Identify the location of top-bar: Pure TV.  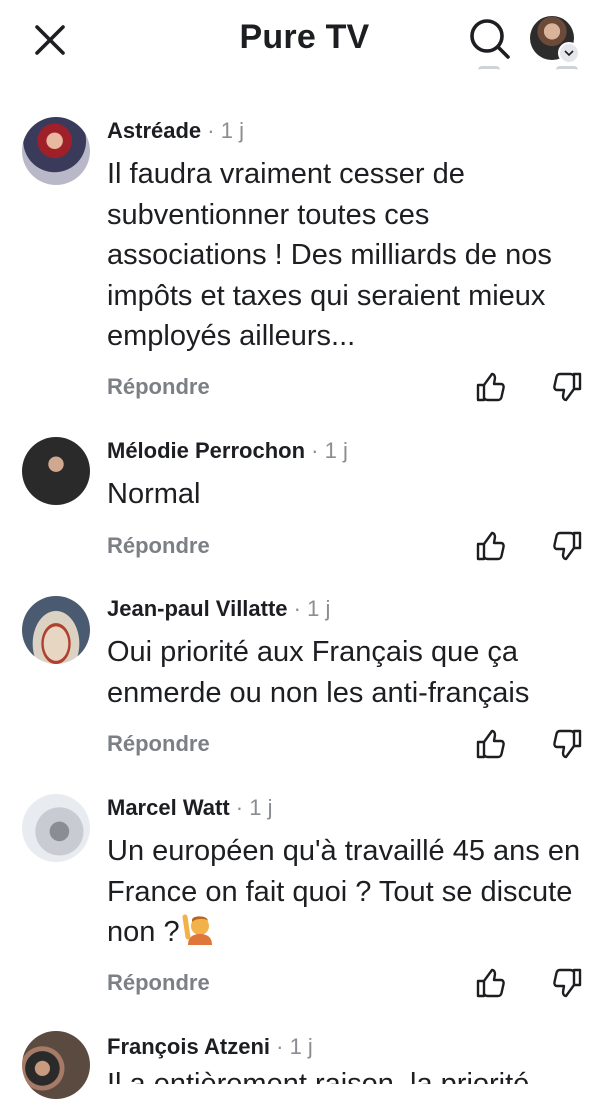
(304, 39).